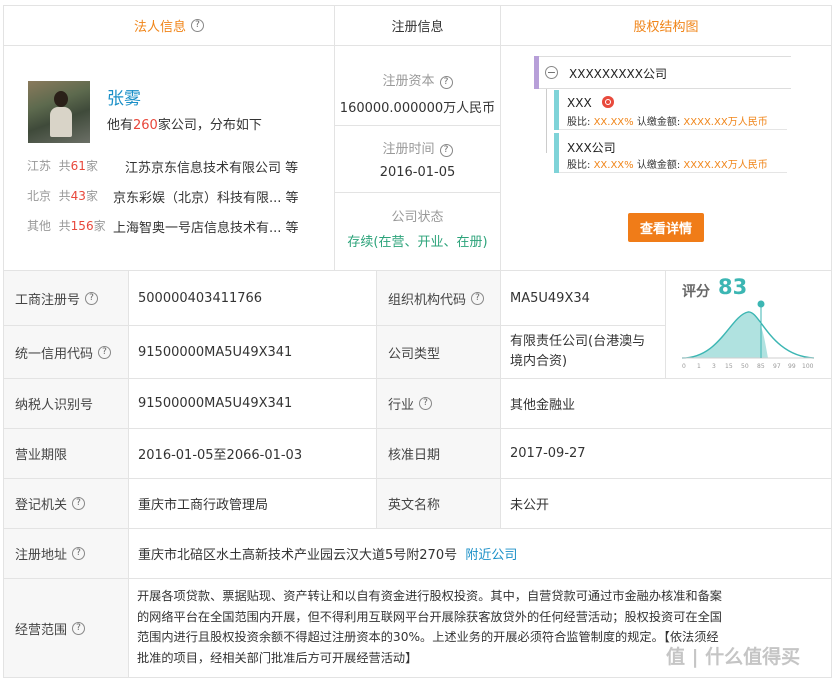  Describe the element at coordinates (78, 196) in the screenshot. I see `region-count: 43` at that location.